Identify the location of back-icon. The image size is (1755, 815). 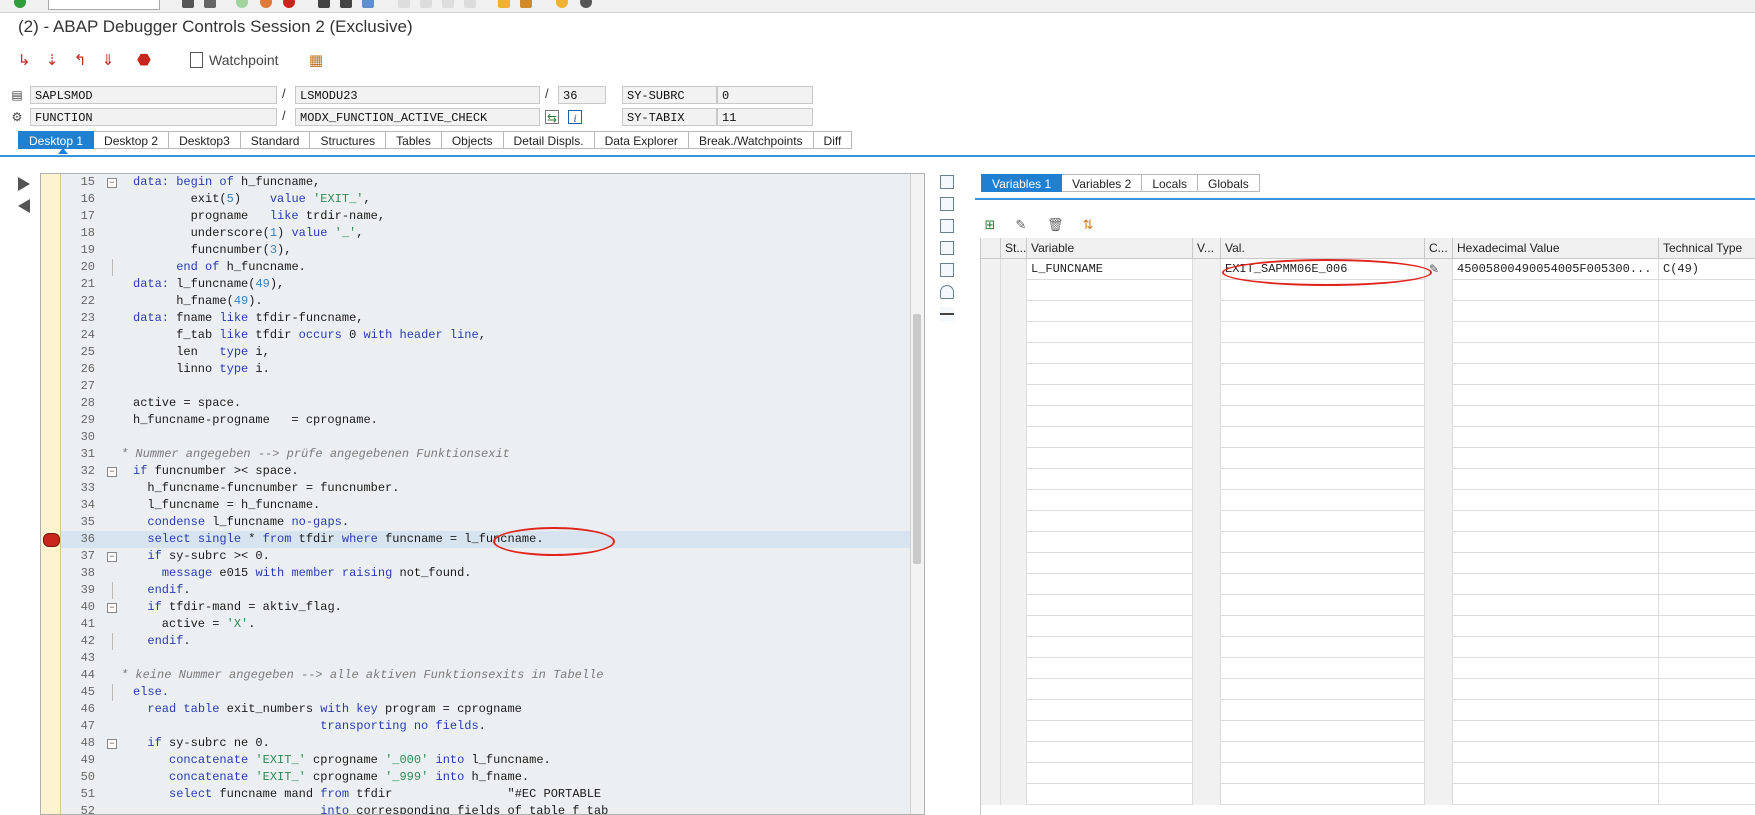
(188, 4).